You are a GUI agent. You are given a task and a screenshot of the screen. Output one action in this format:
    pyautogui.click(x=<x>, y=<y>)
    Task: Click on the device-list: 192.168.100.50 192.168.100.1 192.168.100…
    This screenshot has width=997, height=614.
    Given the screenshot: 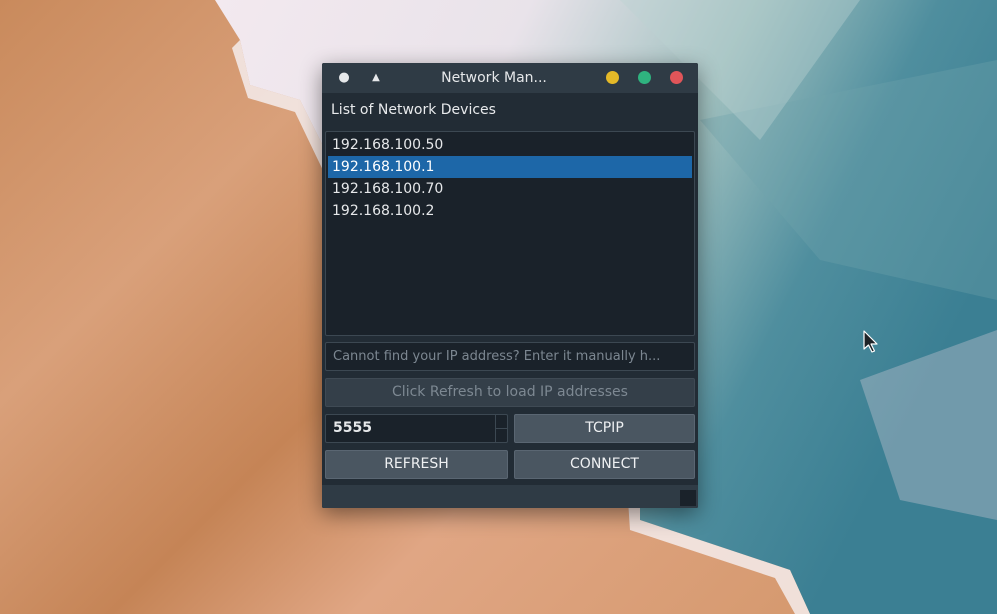 What is the action you would take?
    pyautogui.click(x=510, y=233)
    